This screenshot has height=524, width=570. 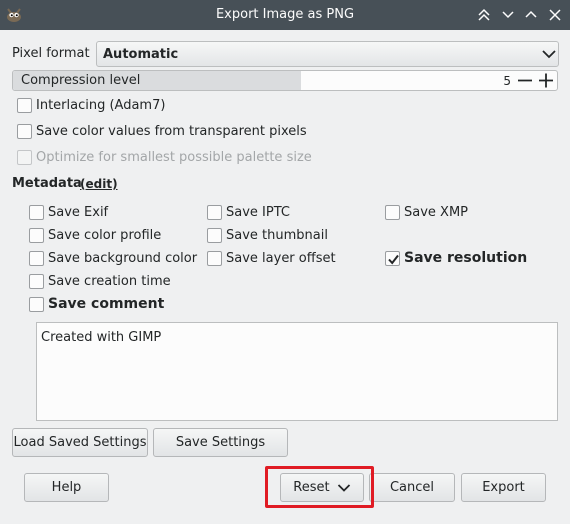 What do you see at coordinates (51, 53) in the screenshot?
I see `pixel-format-label: Pixel format` at bounding box center [51, 53].